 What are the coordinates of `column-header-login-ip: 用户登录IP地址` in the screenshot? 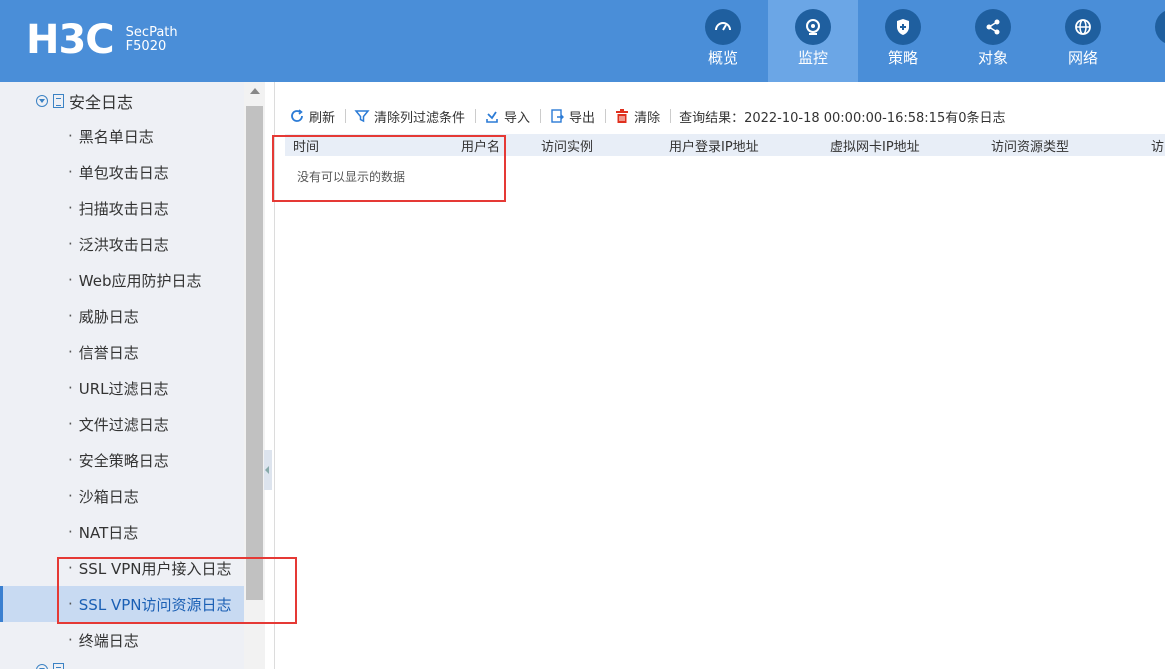 It's located at (714, 145).